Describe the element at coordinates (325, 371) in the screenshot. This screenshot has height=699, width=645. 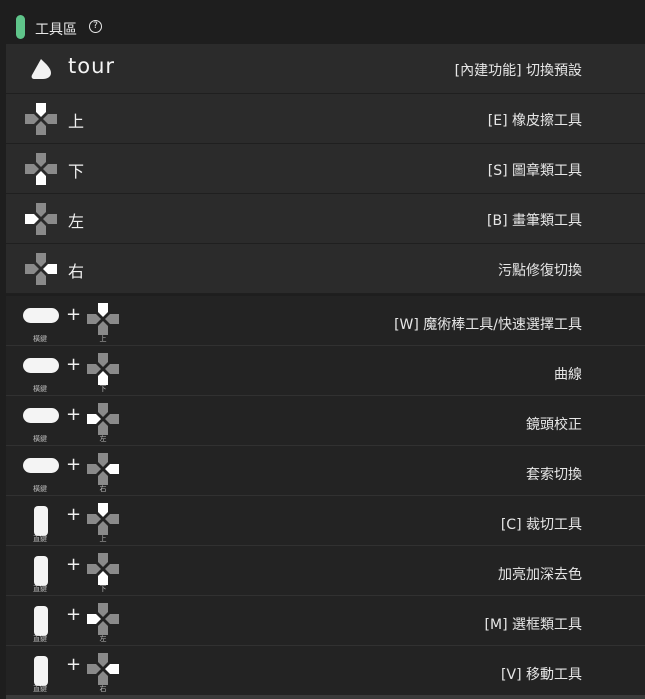
I see `combo-row-1: 橫鍵 + 下 曲線` at that location.